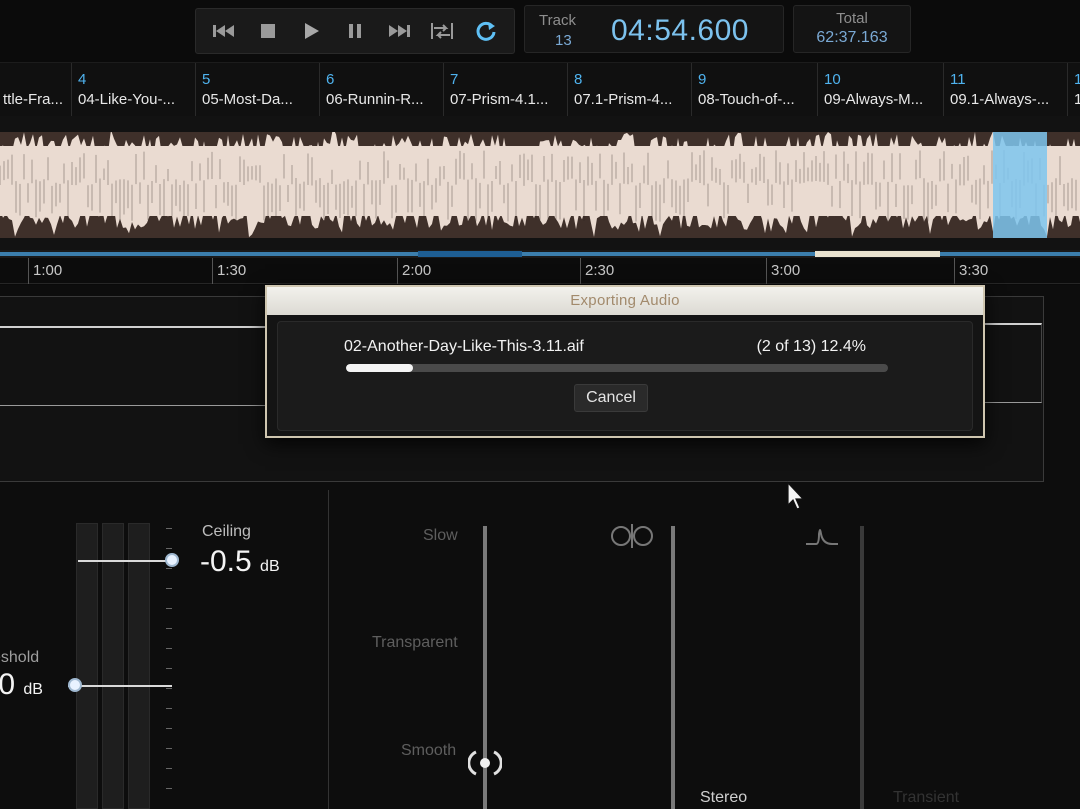 This screenshot has height=809, width=1080. Describe the element at coordinates (611, 398) in the screenshot. I see `cancel-button: Cancel` at that location.